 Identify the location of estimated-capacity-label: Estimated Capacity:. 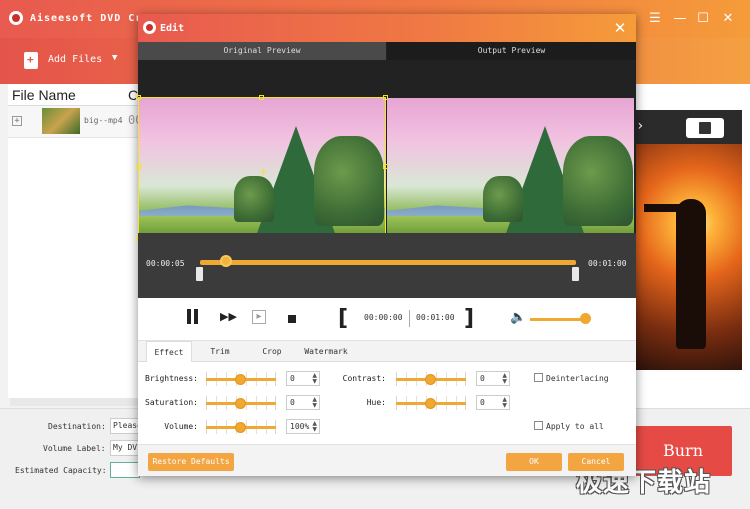
(61, 470).